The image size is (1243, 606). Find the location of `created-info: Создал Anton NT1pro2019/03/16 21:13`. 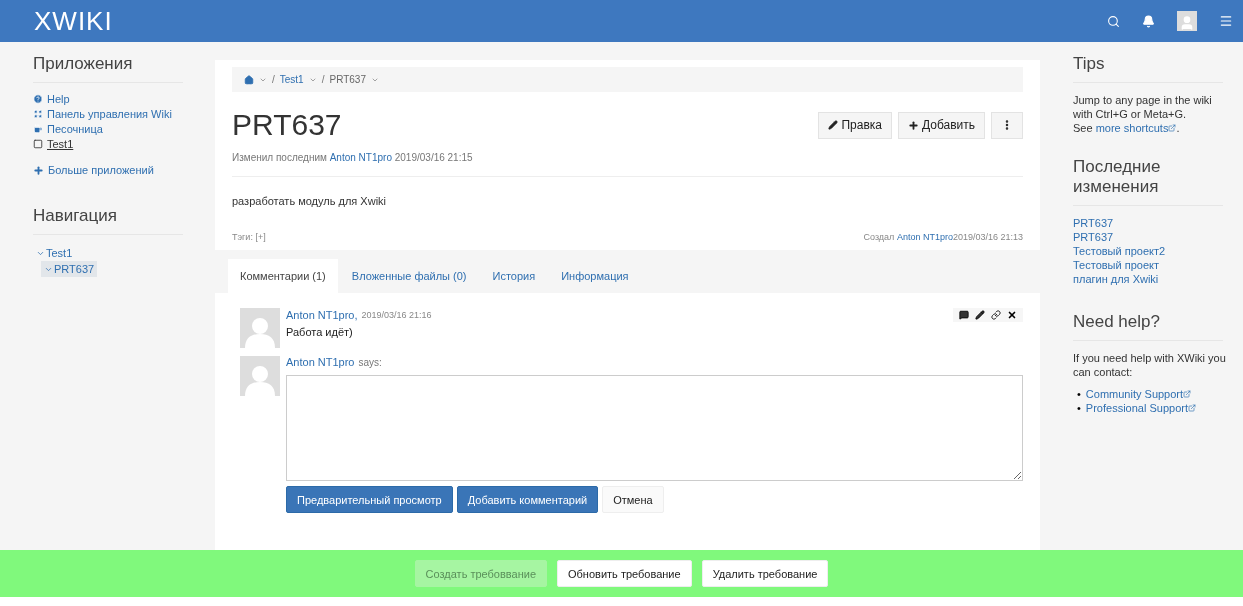

created-info: Создал Anton NT1pro2019/03/16 21:13 is located at coordinates (943, 237).